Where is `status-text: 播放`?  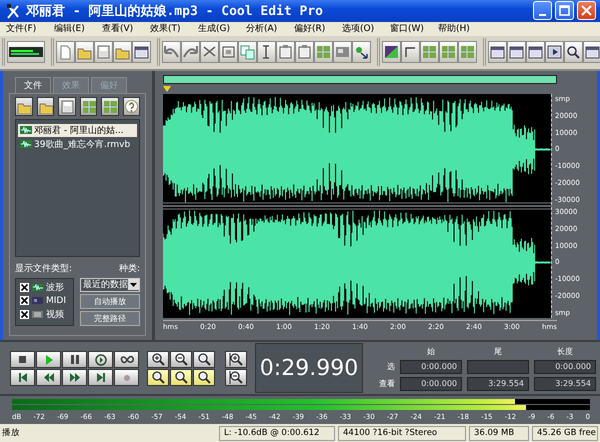
status-text: 播放 is located at coordinates (11, 433).